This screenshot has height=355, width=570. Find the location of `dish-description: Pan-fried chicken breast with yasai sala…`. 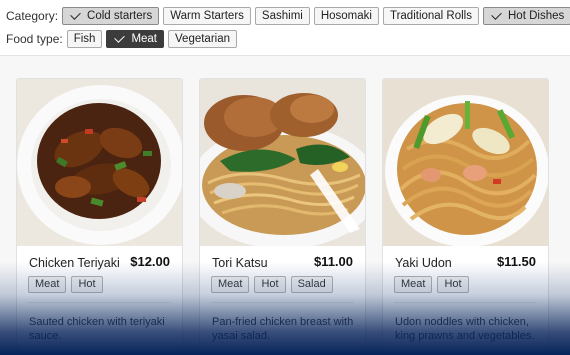

dish-description: Pan-fried chicken breast with yasai sala… is located at coordinates (283, 329).